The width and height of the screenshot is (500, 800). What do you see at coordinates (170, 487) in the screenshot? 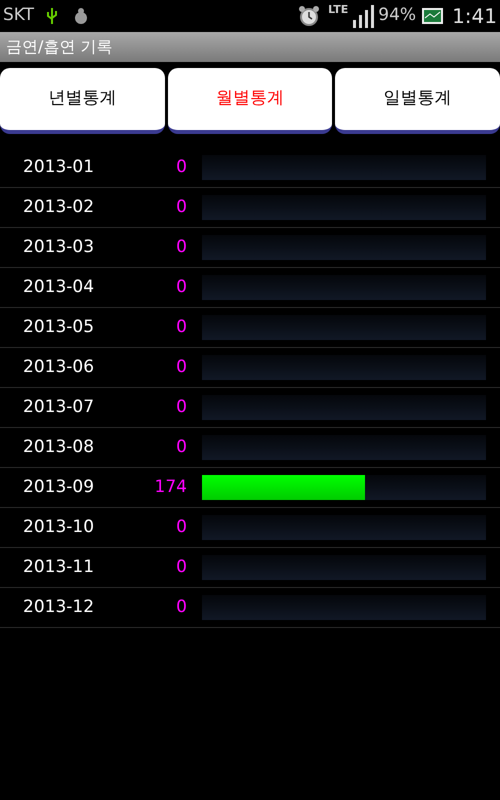
I see `count: 174` at bounding box center [170, 487].